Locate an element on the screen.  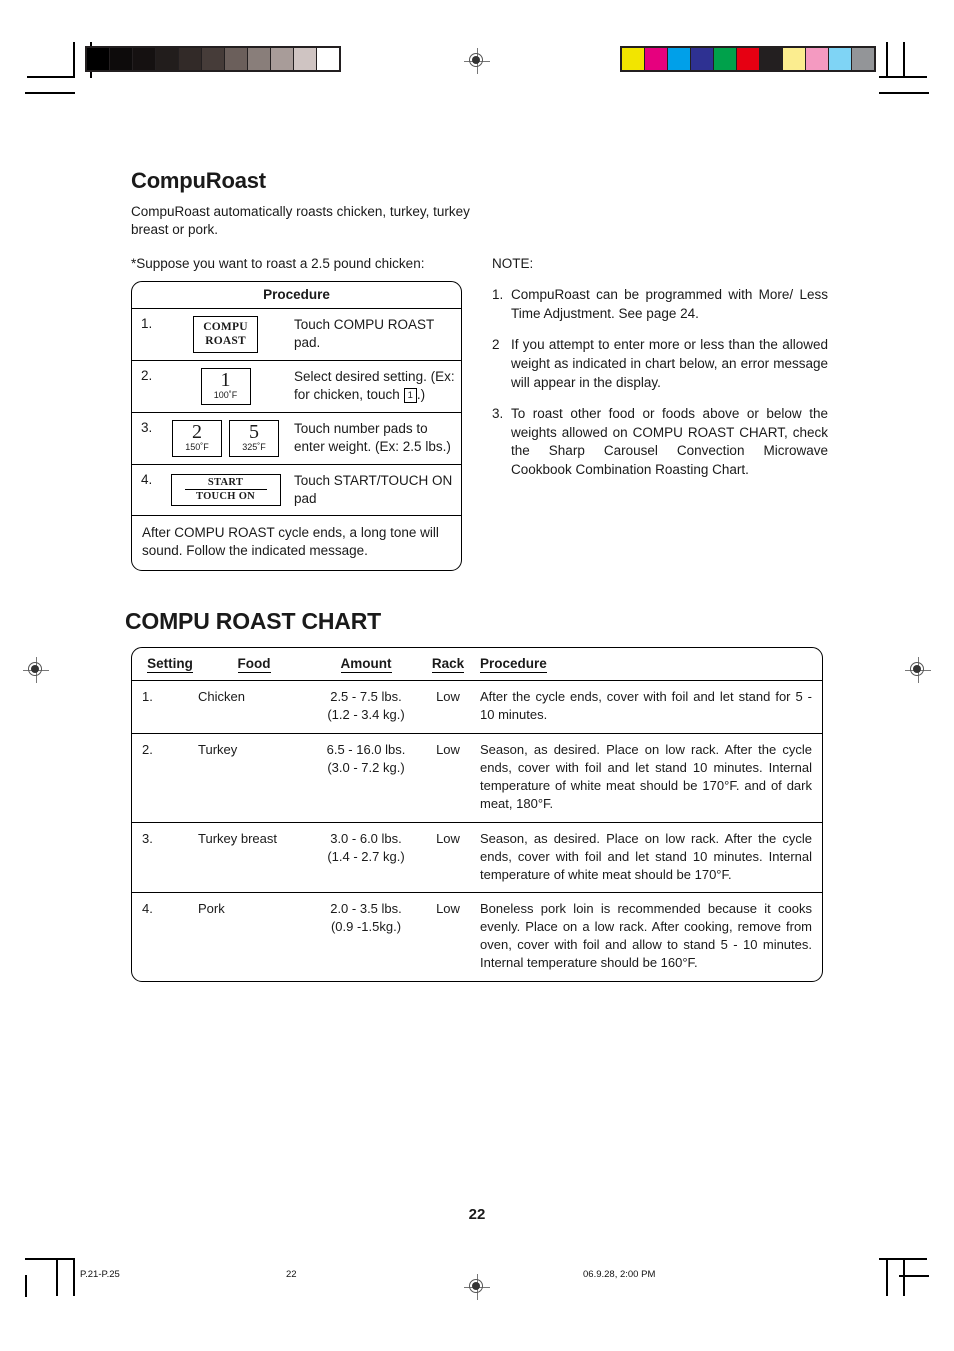
pad-label-line2: TOUCH ON is located at coordinates (225, 496).